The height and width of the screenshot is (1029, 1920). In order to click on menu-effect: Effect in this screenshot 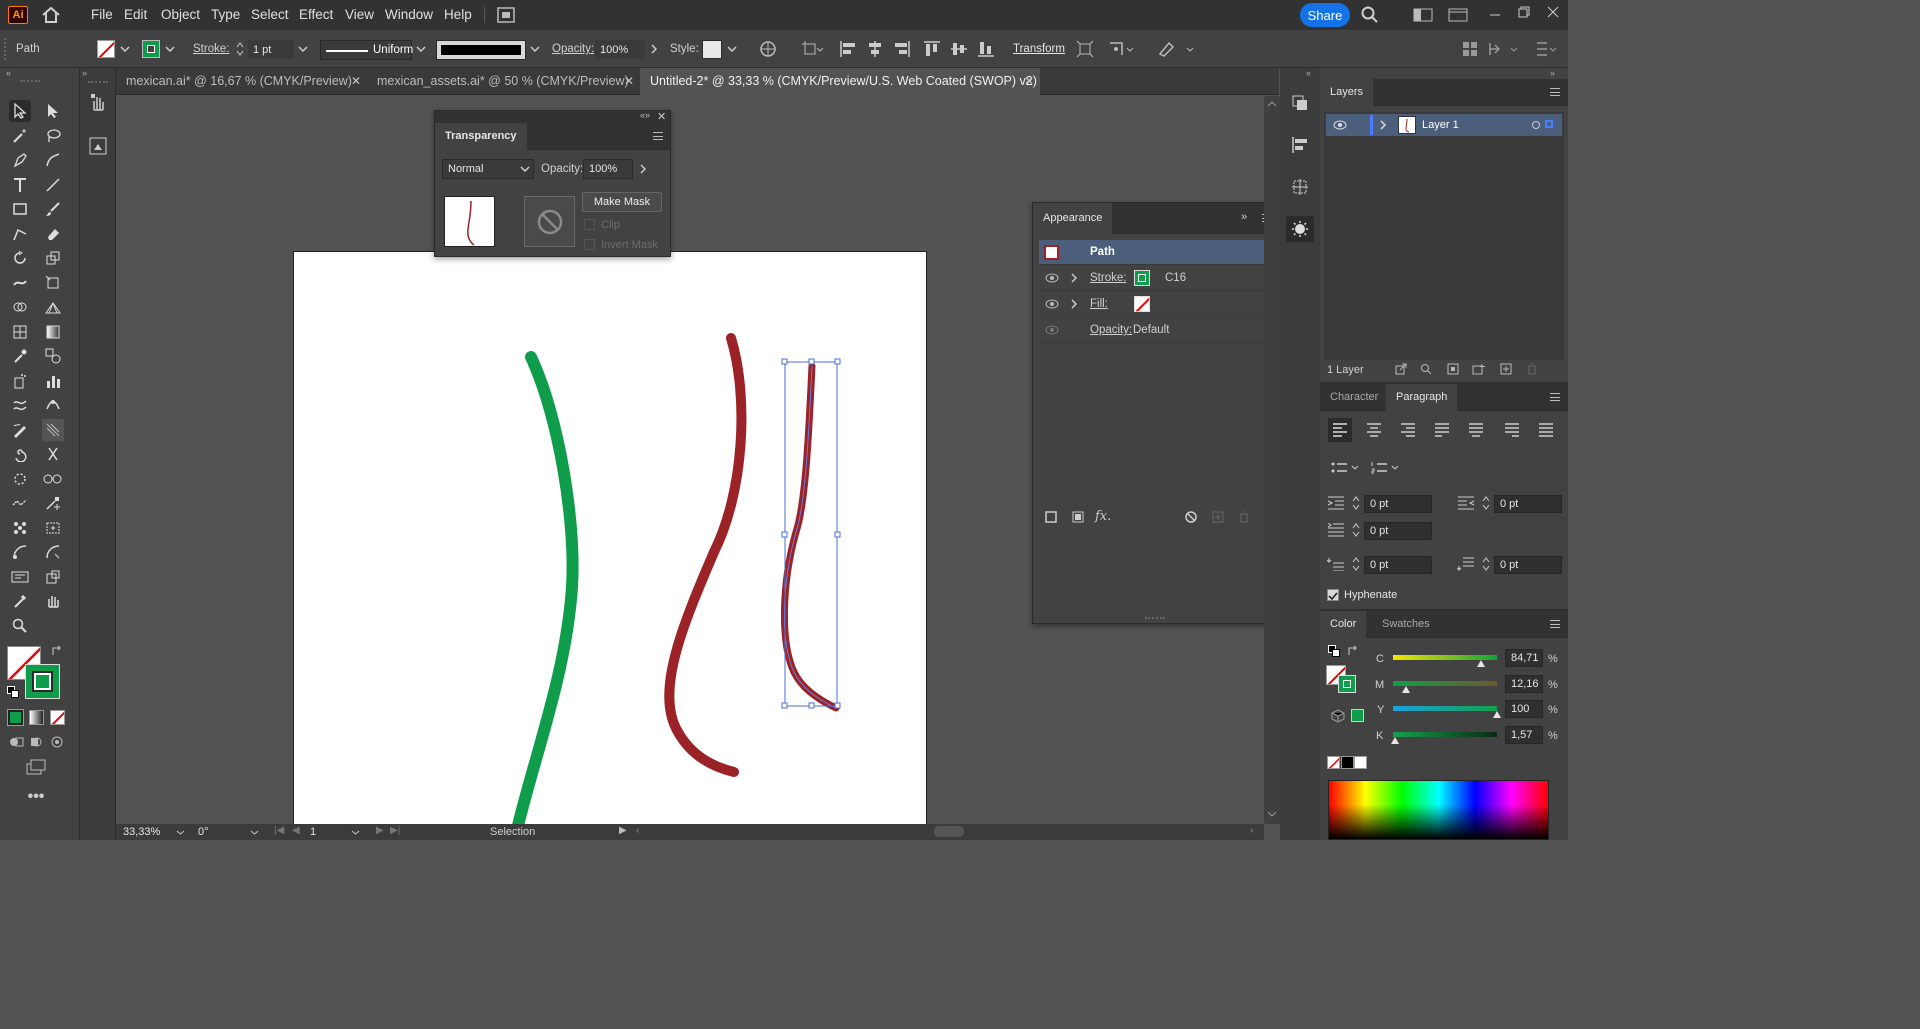, I will do `click(316, 14)`.